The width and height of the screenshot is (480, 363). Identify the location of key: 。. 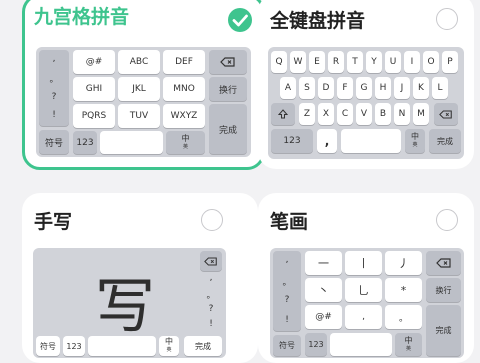
(403, 317).